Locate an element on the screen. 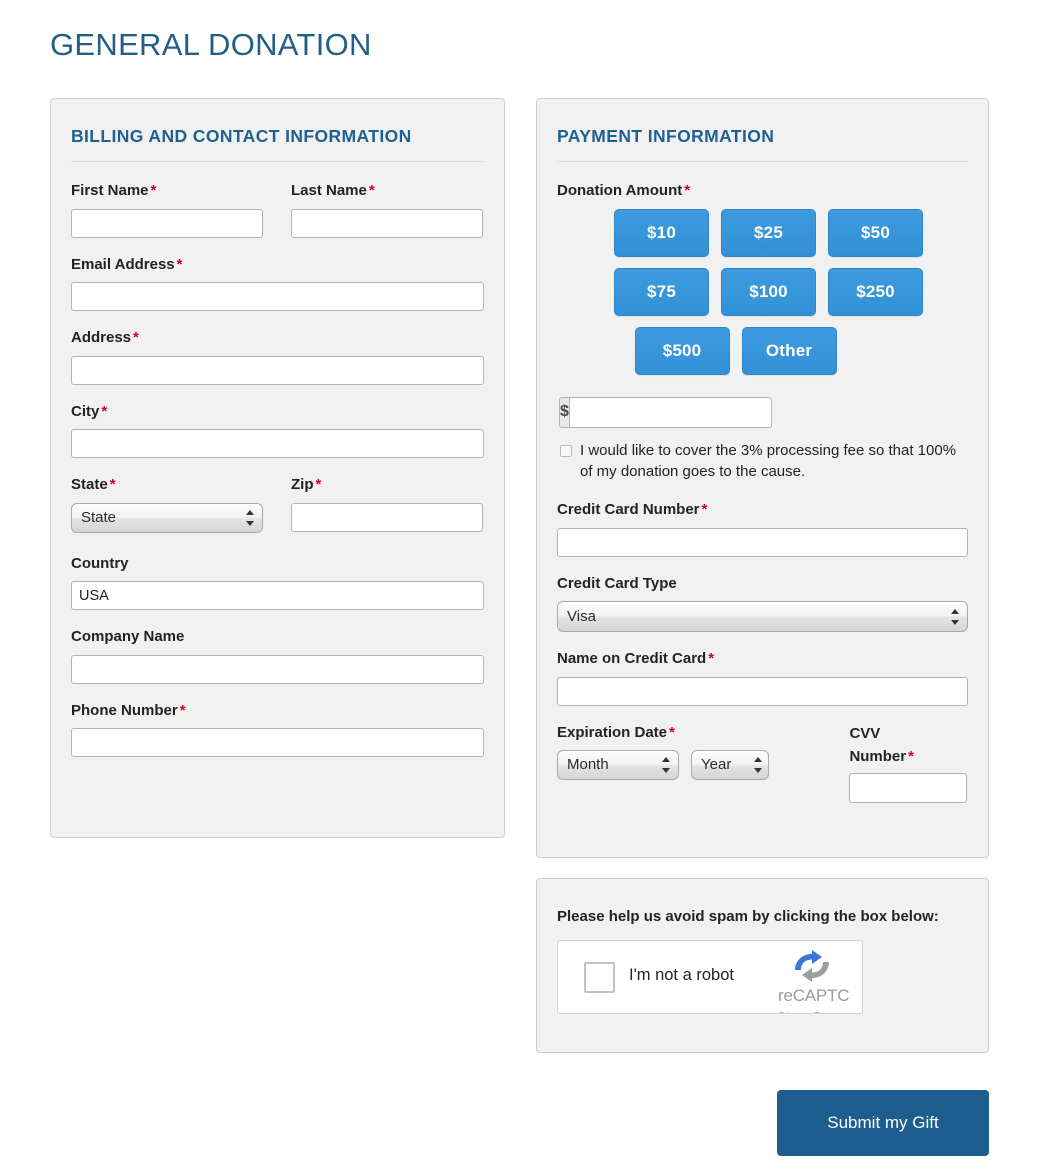 The image size is (1054, 1176). recaptcha-privacy-terms: Privacy - Terms is located at coordinates (820, 1011).